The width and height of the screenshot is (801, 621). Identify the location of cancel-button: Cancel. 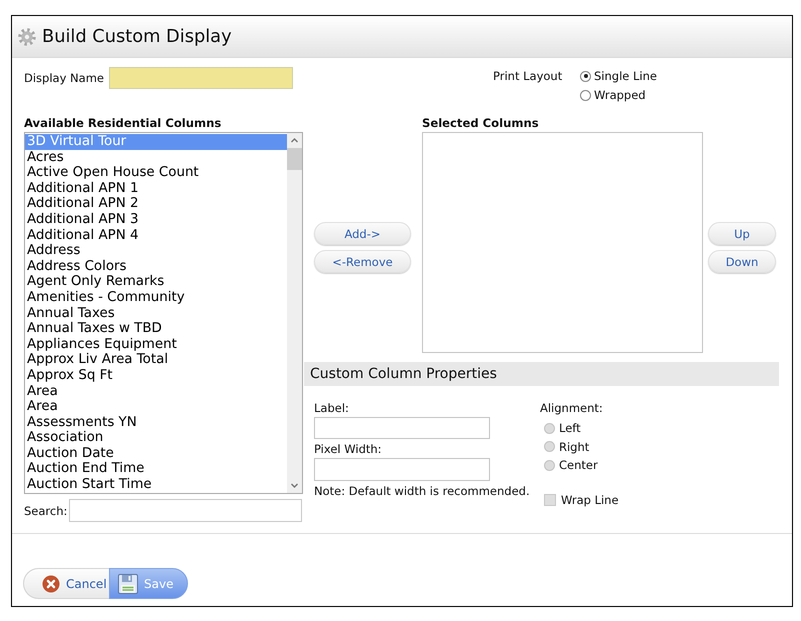
(66, 583).